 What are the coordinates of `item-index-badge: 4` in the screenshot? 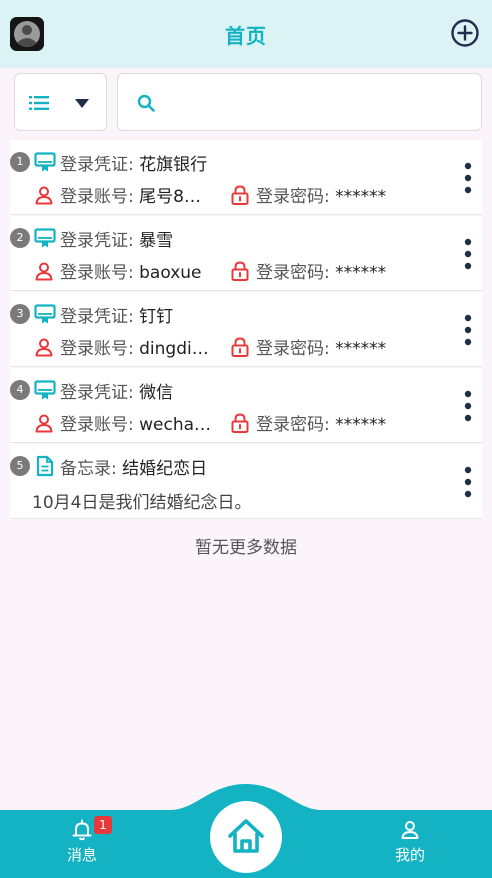 It's located at (20, 390).